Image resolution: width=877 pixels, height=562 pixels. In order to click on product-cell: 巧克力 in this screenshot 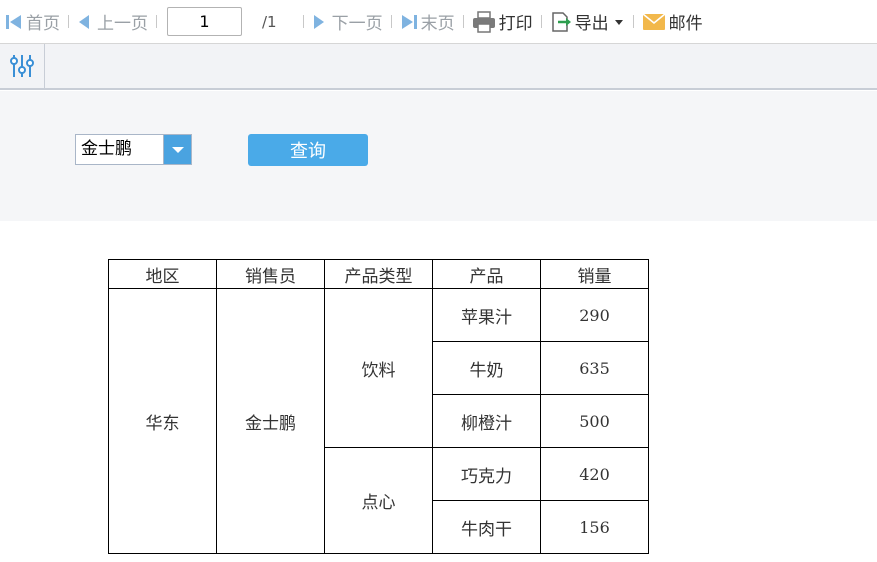, I will do `click(486, 474)`.